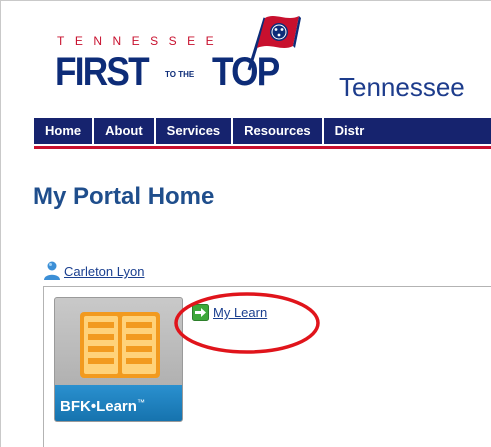 This screenshot has width=491, height=447. What do you see at coordinates (274, 43) in the screenshot?
I see `flag-icon` at bounding box center [274, 43].